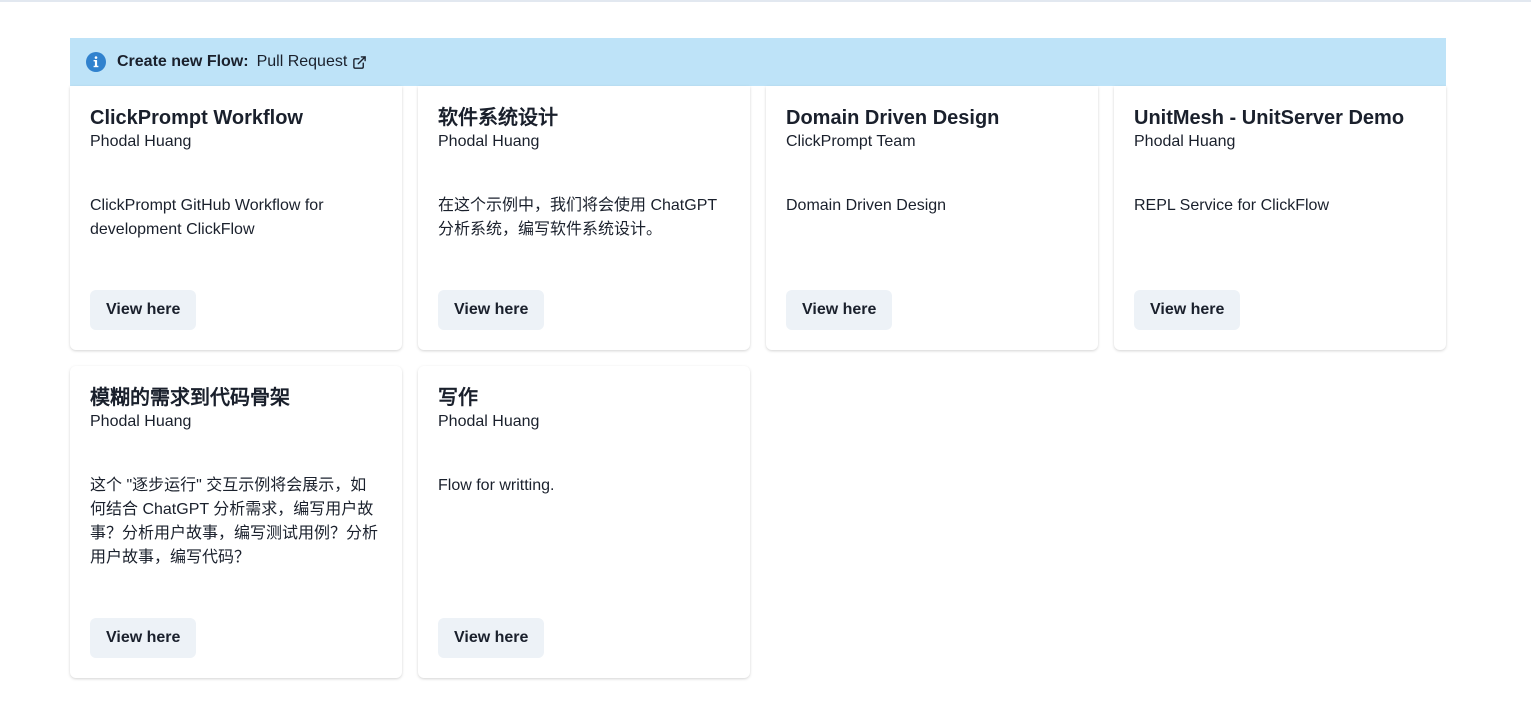  What do you see at coordinates (359, 62) in the screenshot?
I see `external-link-icon` at bounding box center [359, 62].